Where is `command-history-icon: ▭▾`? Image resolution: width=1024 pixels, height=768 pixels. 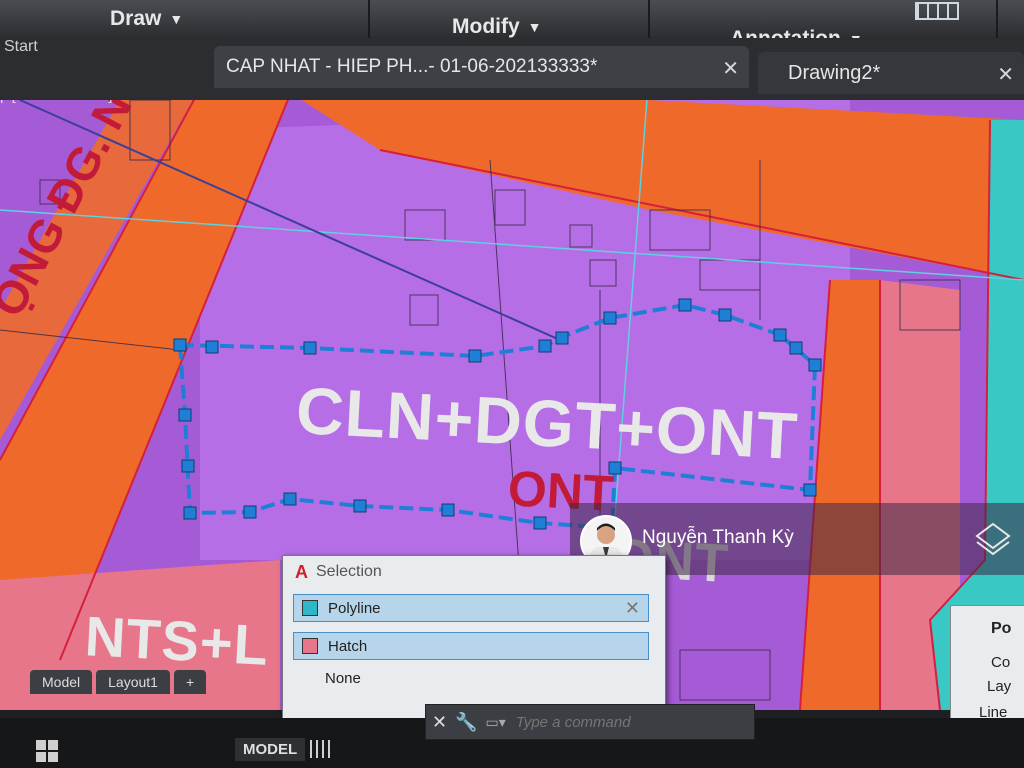 command-history-icon: ▭▾ is located at coordinates (496, 722).